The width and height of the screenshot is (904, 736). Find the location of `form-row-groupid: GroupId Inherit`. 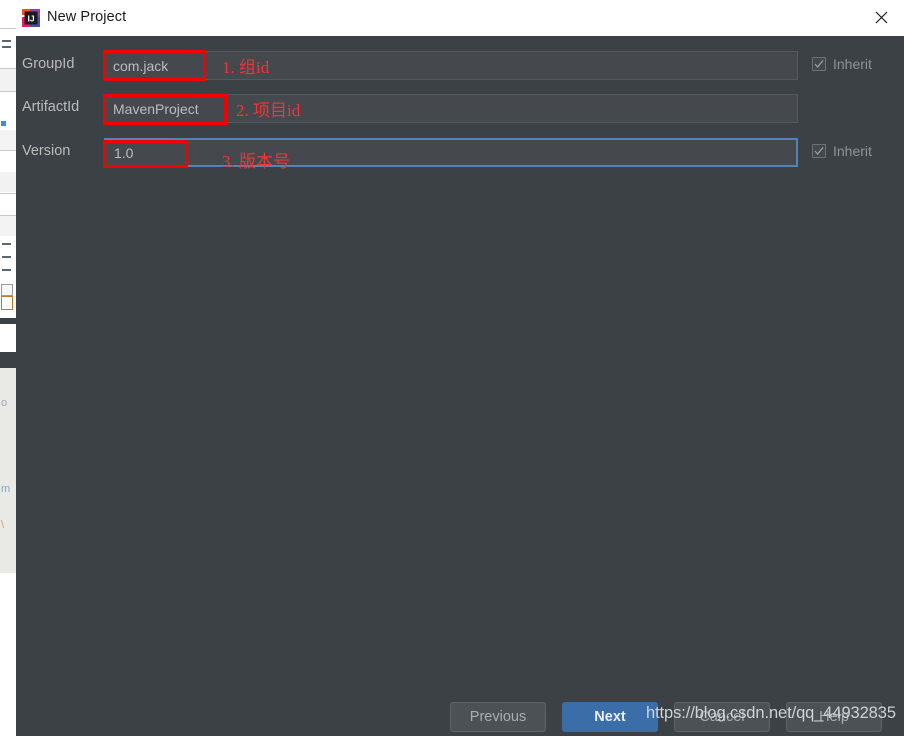

form-row-groupid: GroupId Inherit is located at coordinates (460, 66).